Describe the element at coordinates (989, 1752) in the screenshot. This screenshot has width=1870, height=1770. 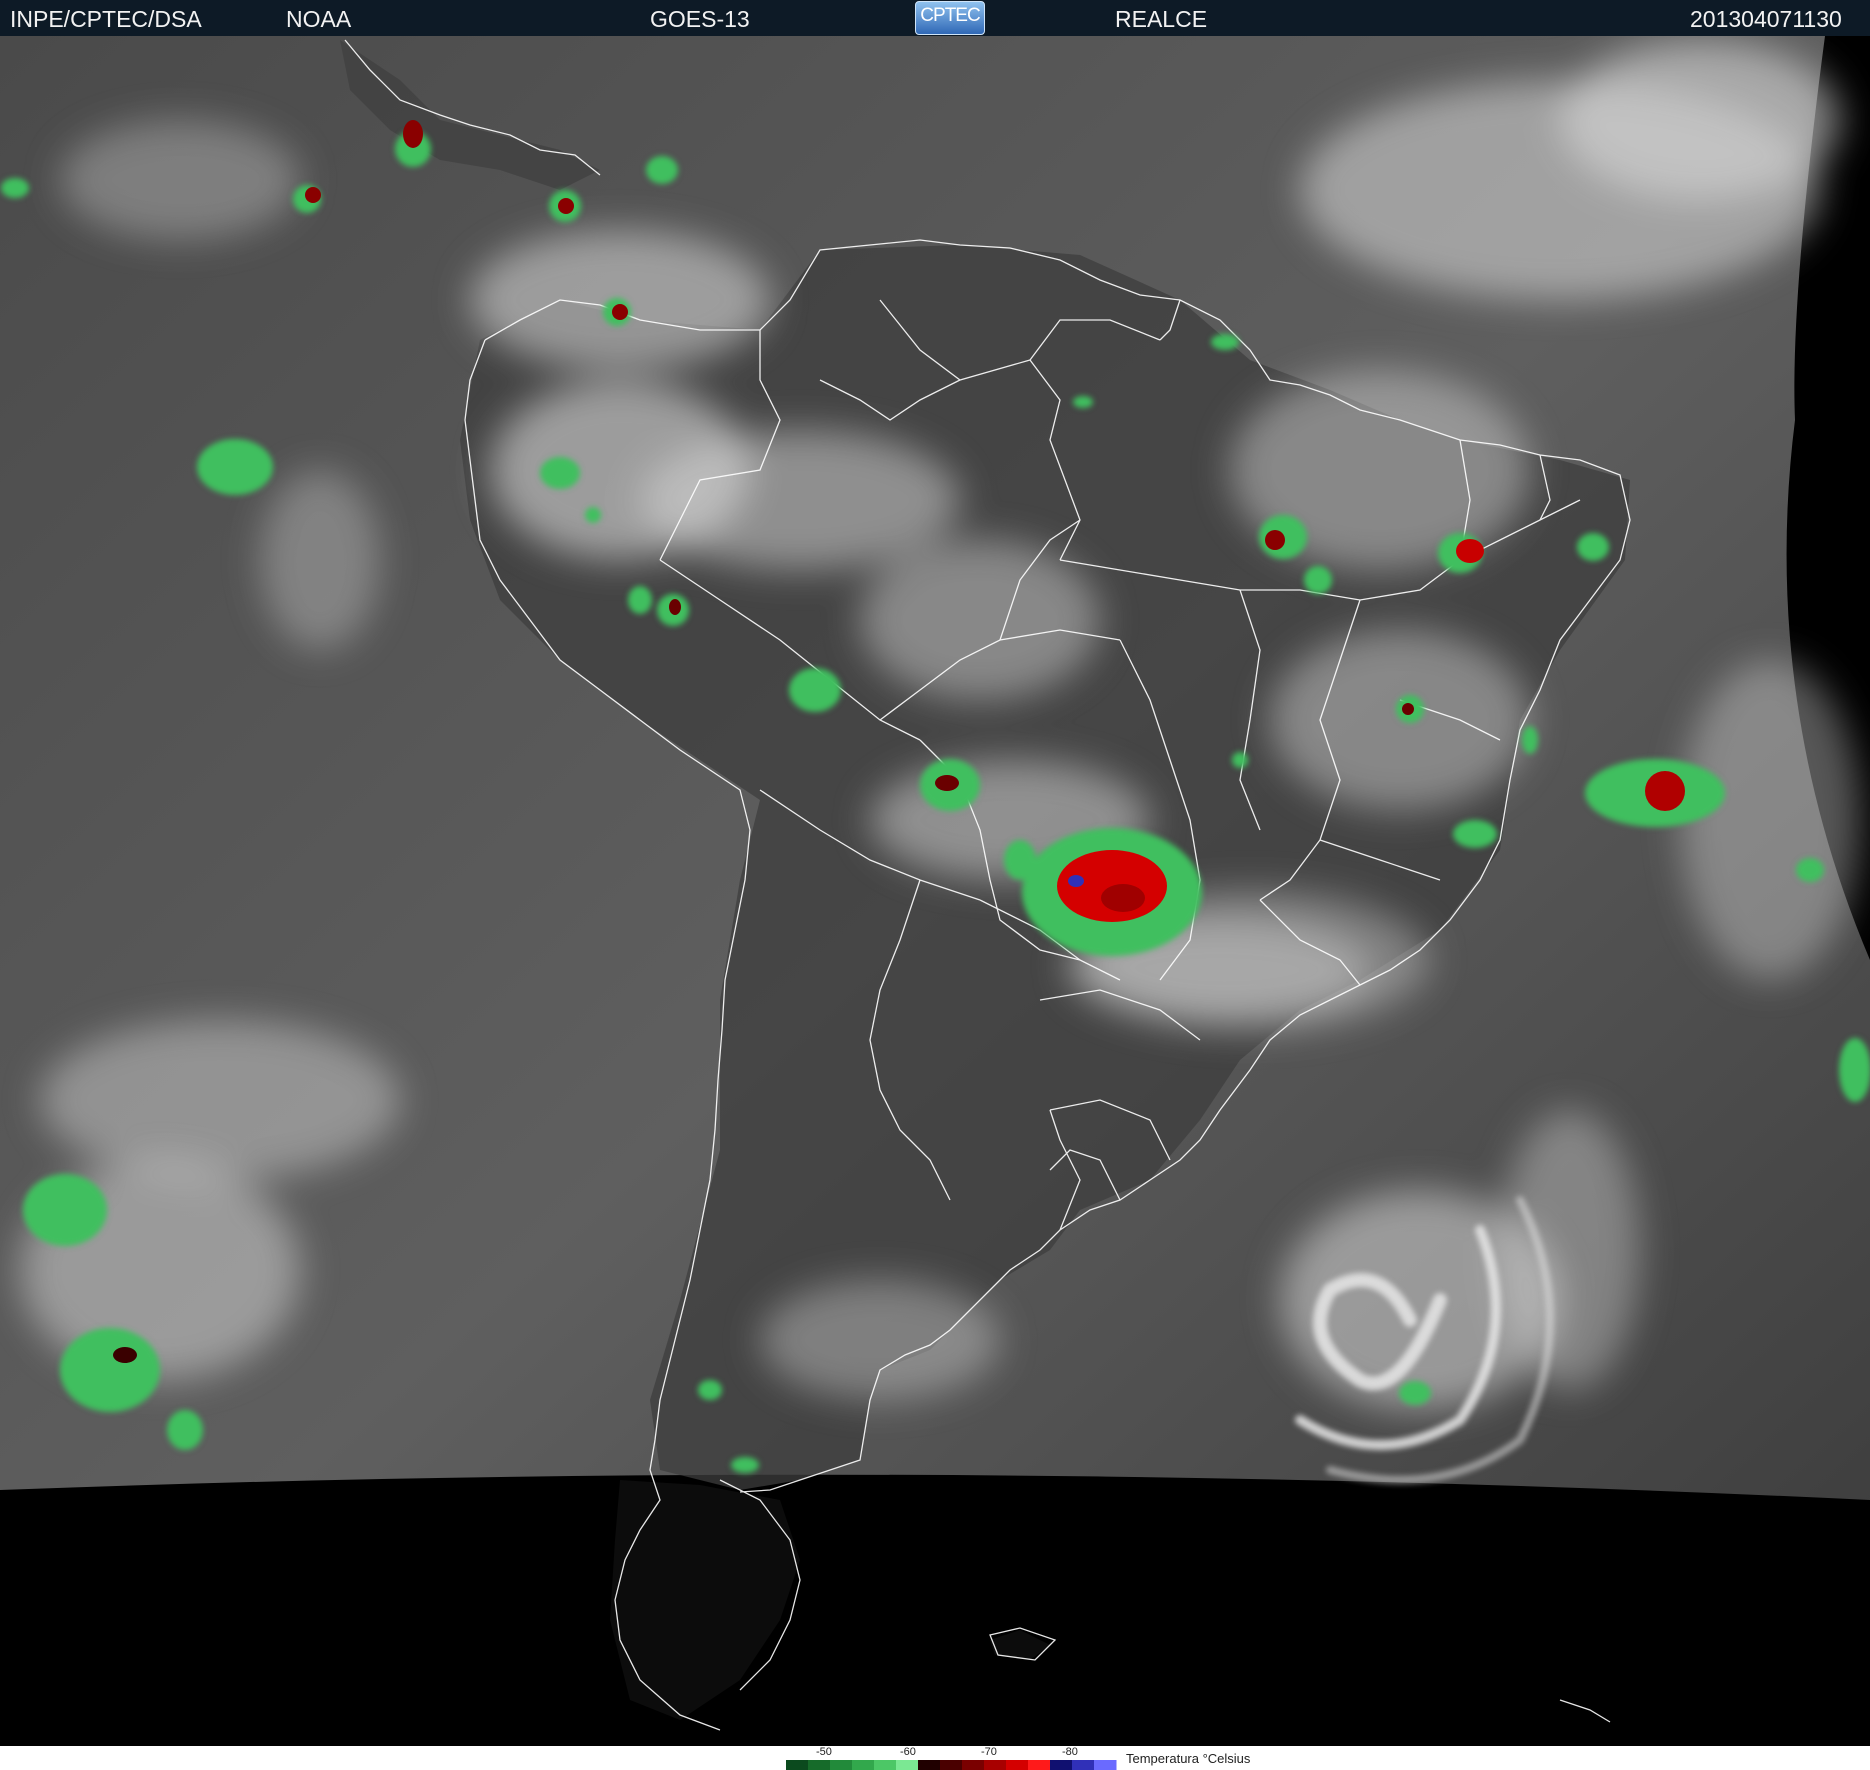
I see `legend-tick-minus-70: -70` at that location.